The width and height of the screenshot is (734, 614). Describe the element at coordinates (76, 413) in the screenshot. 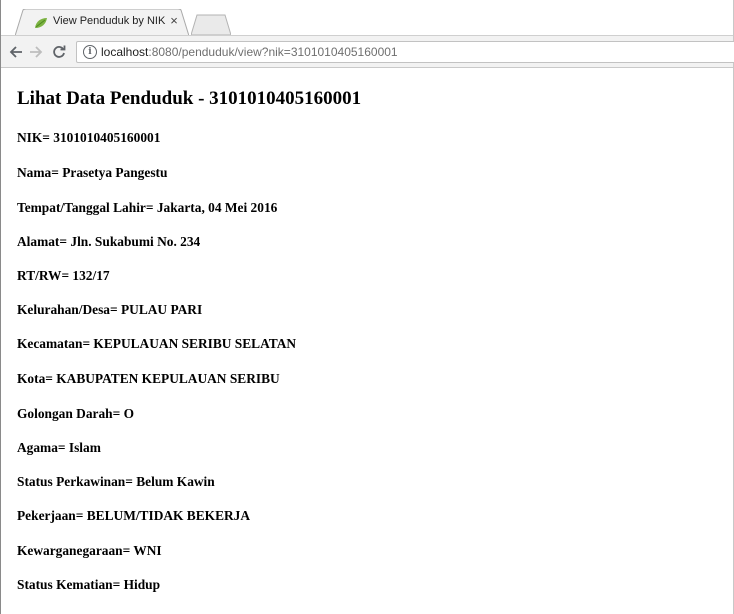

I see `field-golongan-darah: Golongan Darah= O` at that location.